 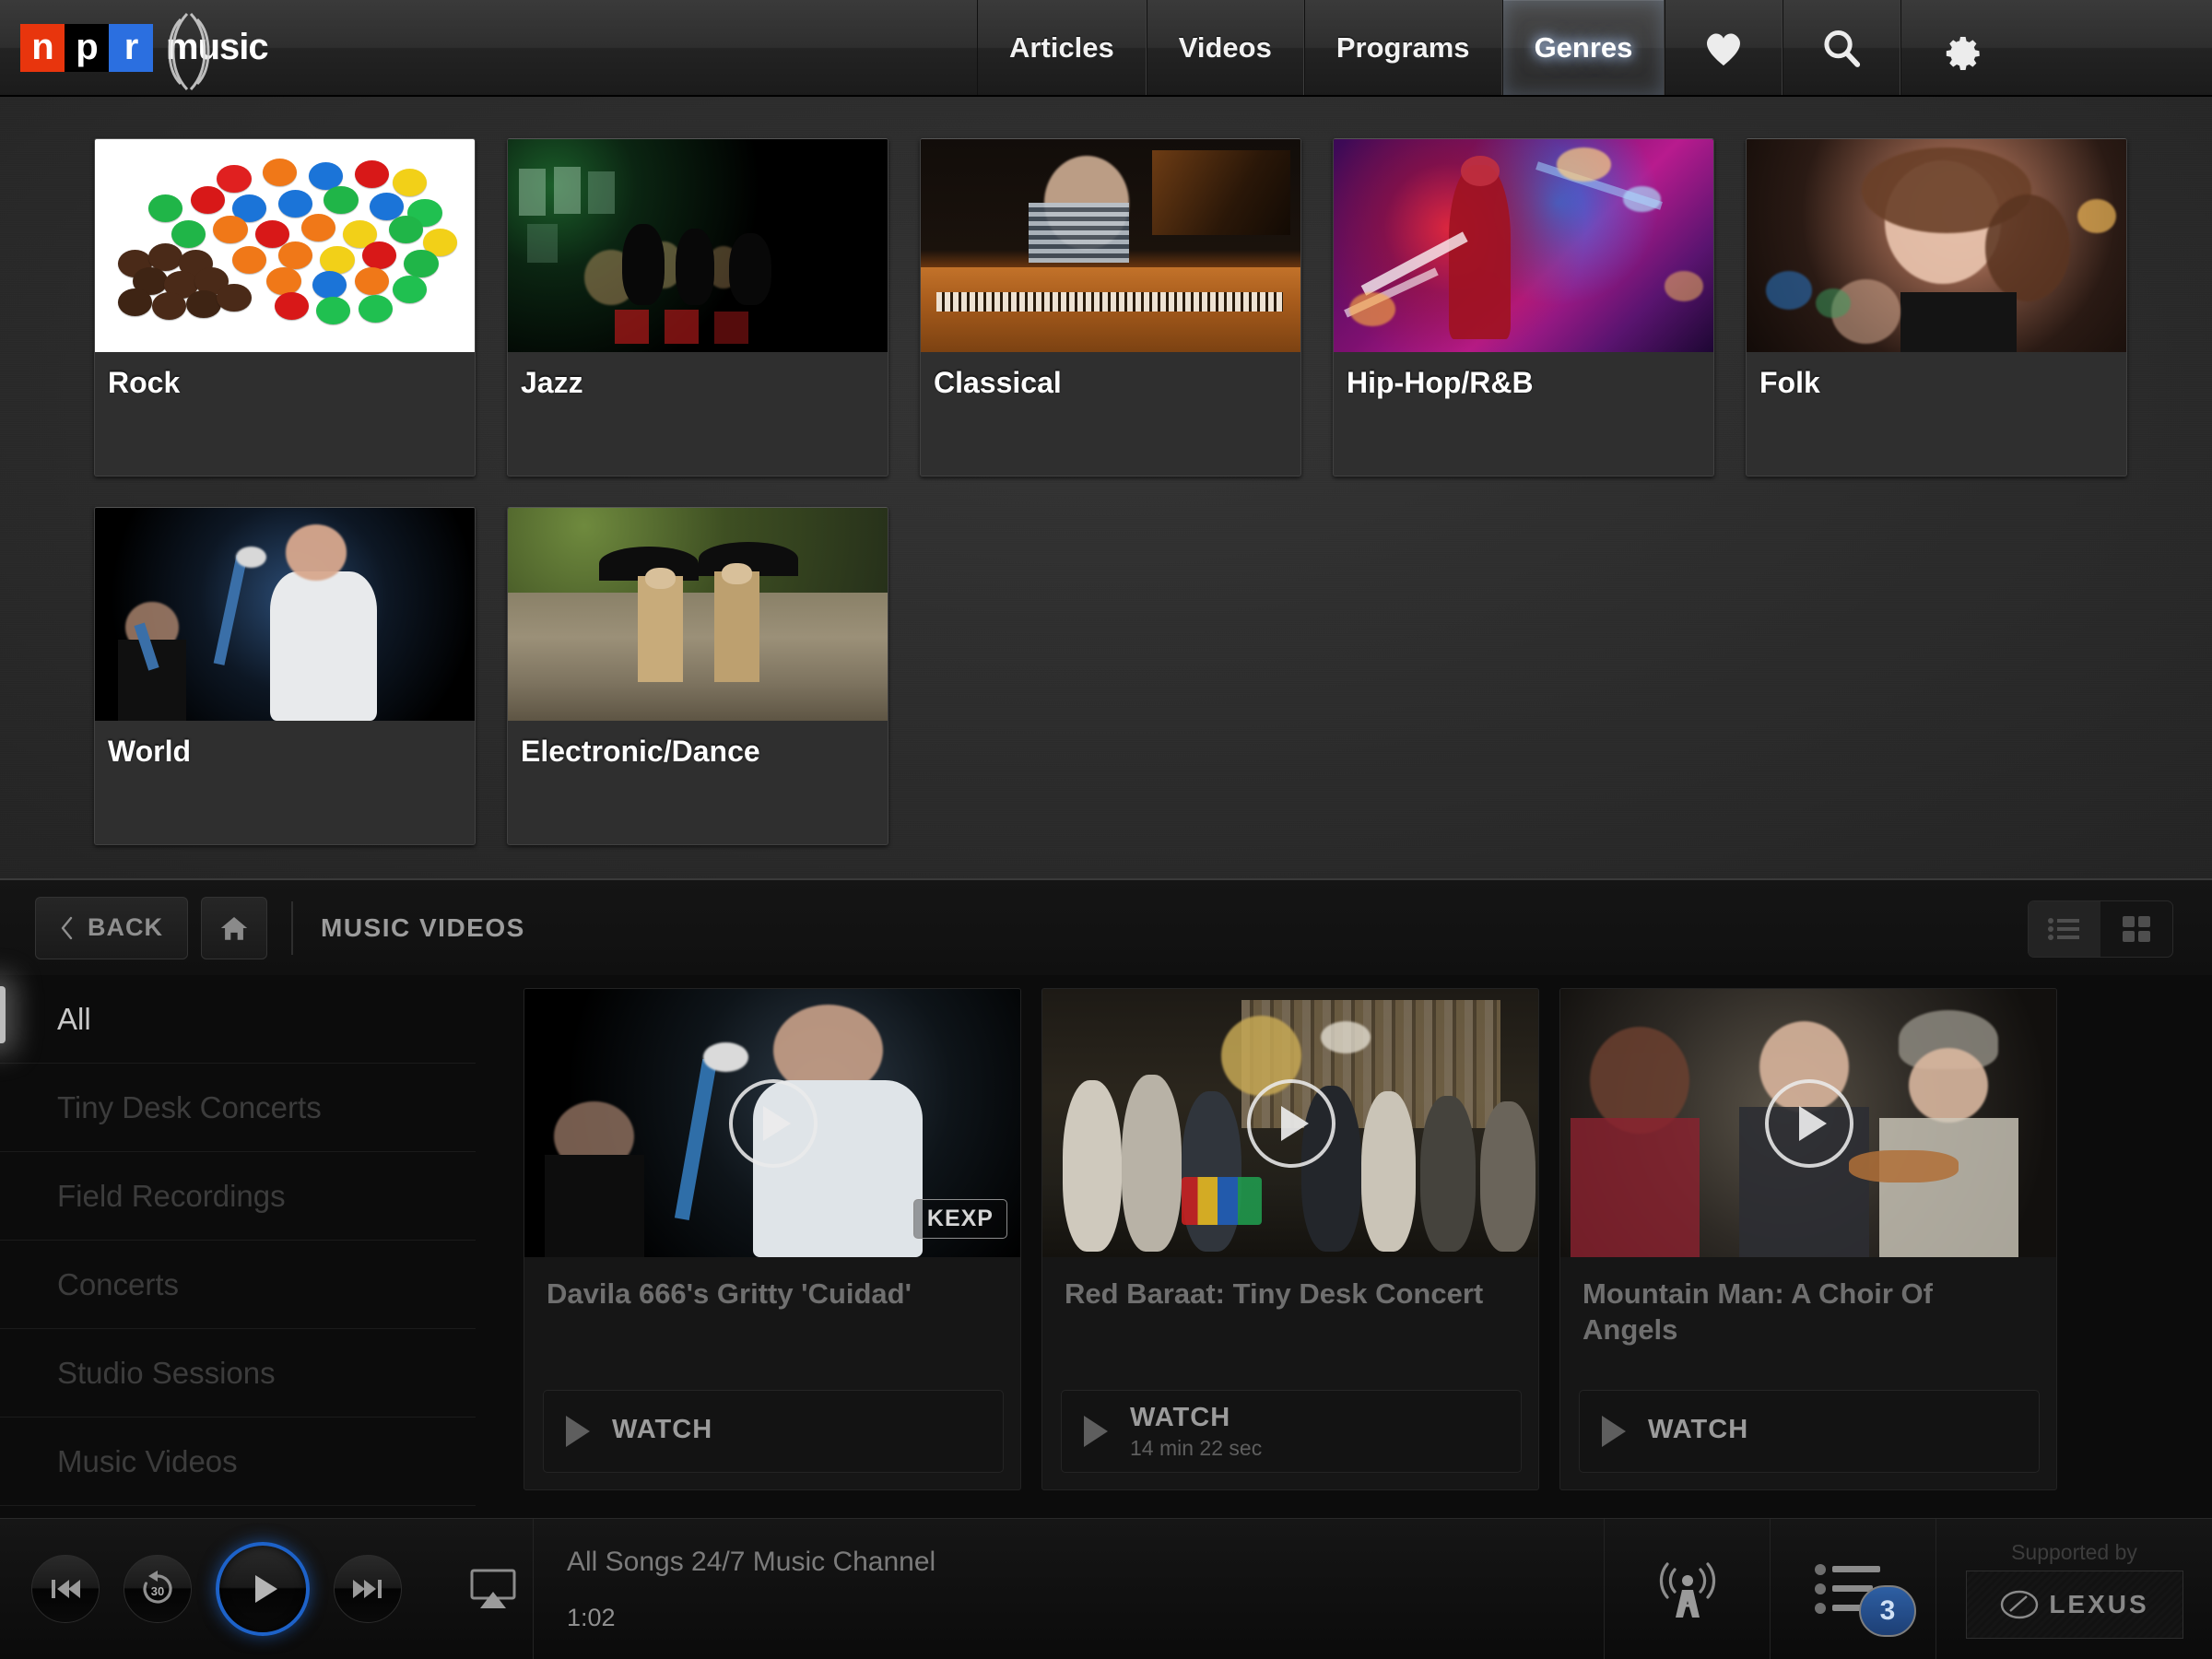 What do you see at coordinates (87, 47) in the screenshot?
I see `npr-letter-p: p` at bounding box center [87, 47].